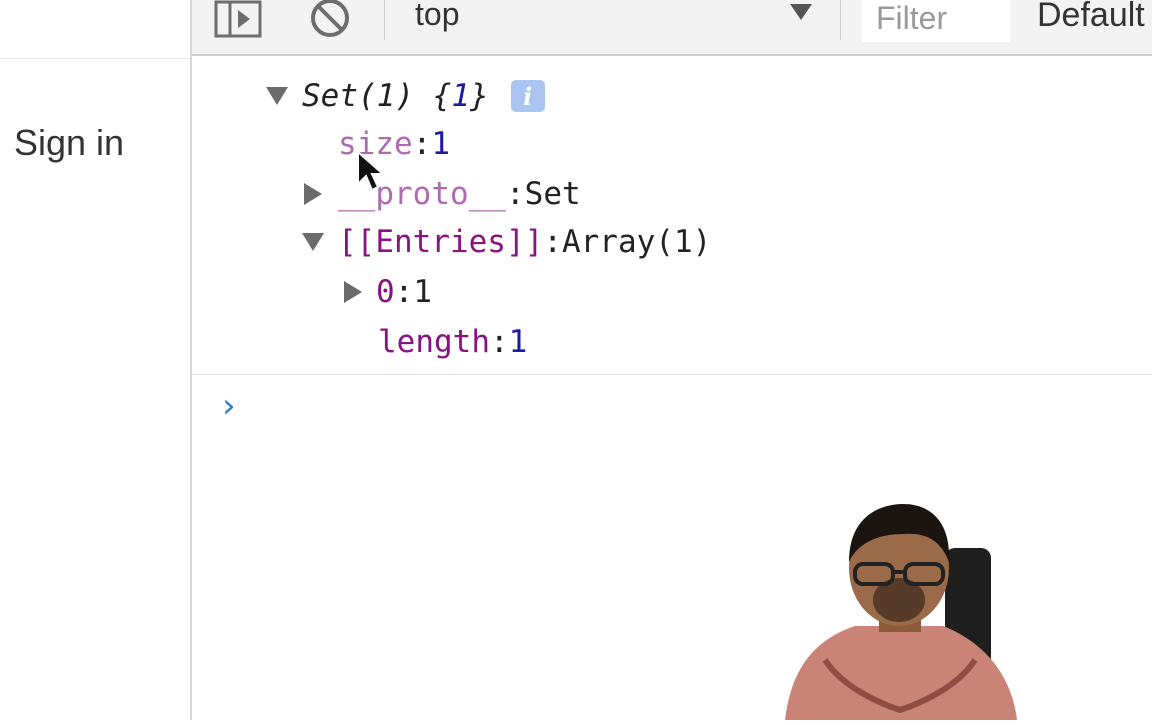  I want to click on set-preview-value: 1, so click(460, 96).